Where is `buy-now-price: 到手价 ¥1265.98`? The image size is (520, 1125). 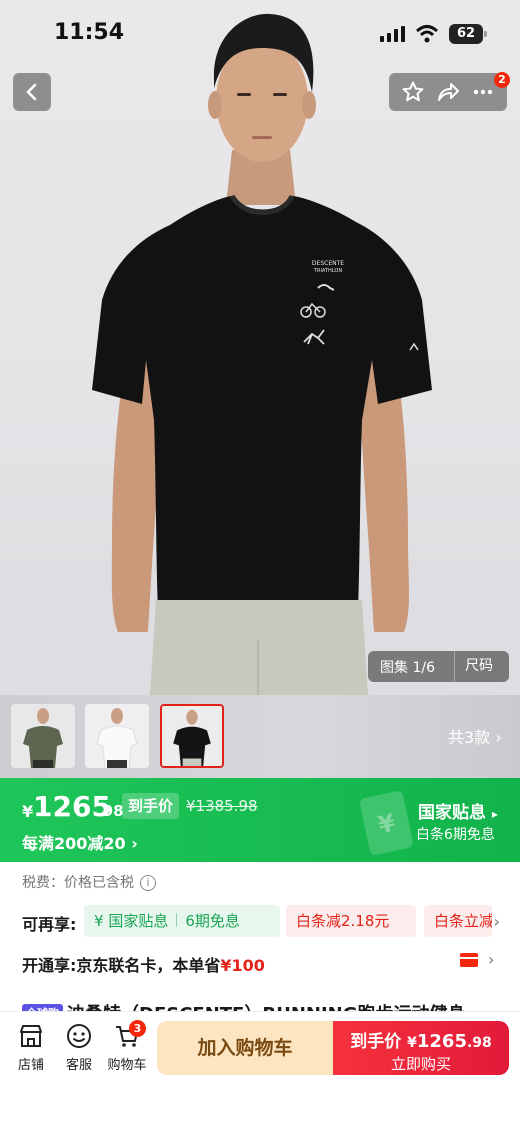
buy-now-price: 到手价 ¥1265.98 is located at coordinates (421, 1039).